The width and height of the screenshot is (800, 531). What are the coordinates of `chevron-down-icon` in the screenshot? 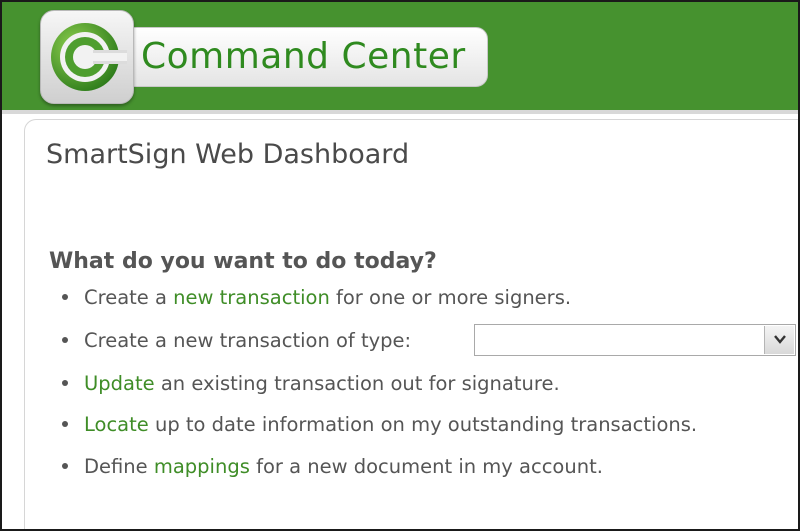 It's located at (780, 339).